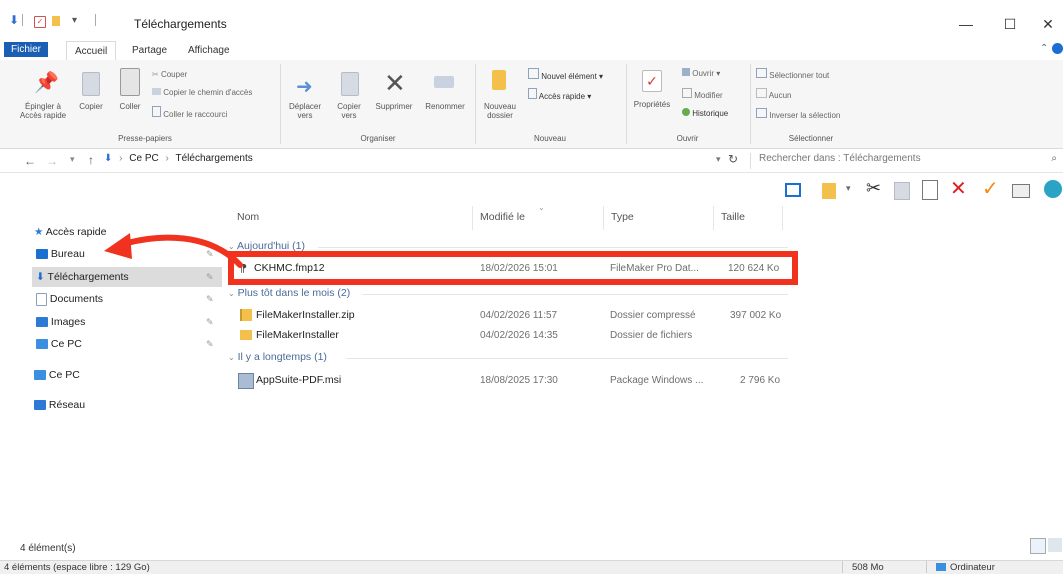 The width and height of the screenshot is (1063, 574). I want to click on desktop-icon, so click(42, 254).